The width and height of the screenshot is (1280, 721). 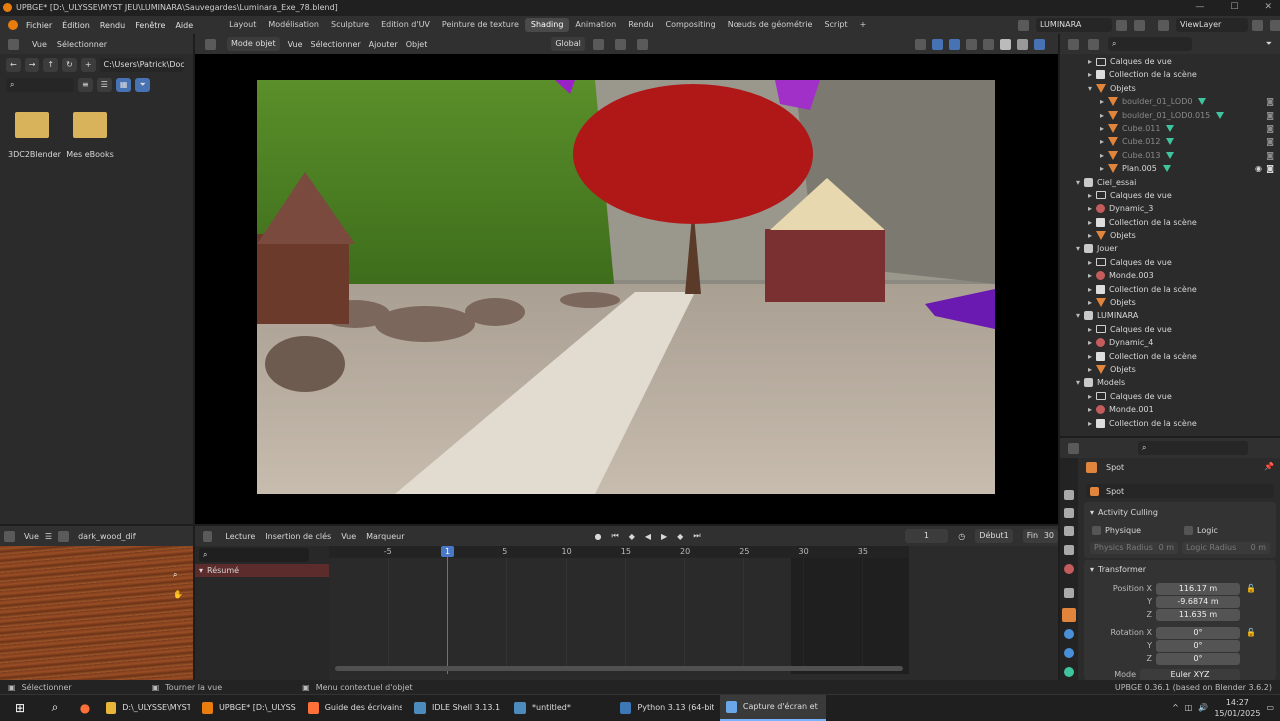 I want to click on rotation-y-field: 0°, so click(x=1198, y=646).